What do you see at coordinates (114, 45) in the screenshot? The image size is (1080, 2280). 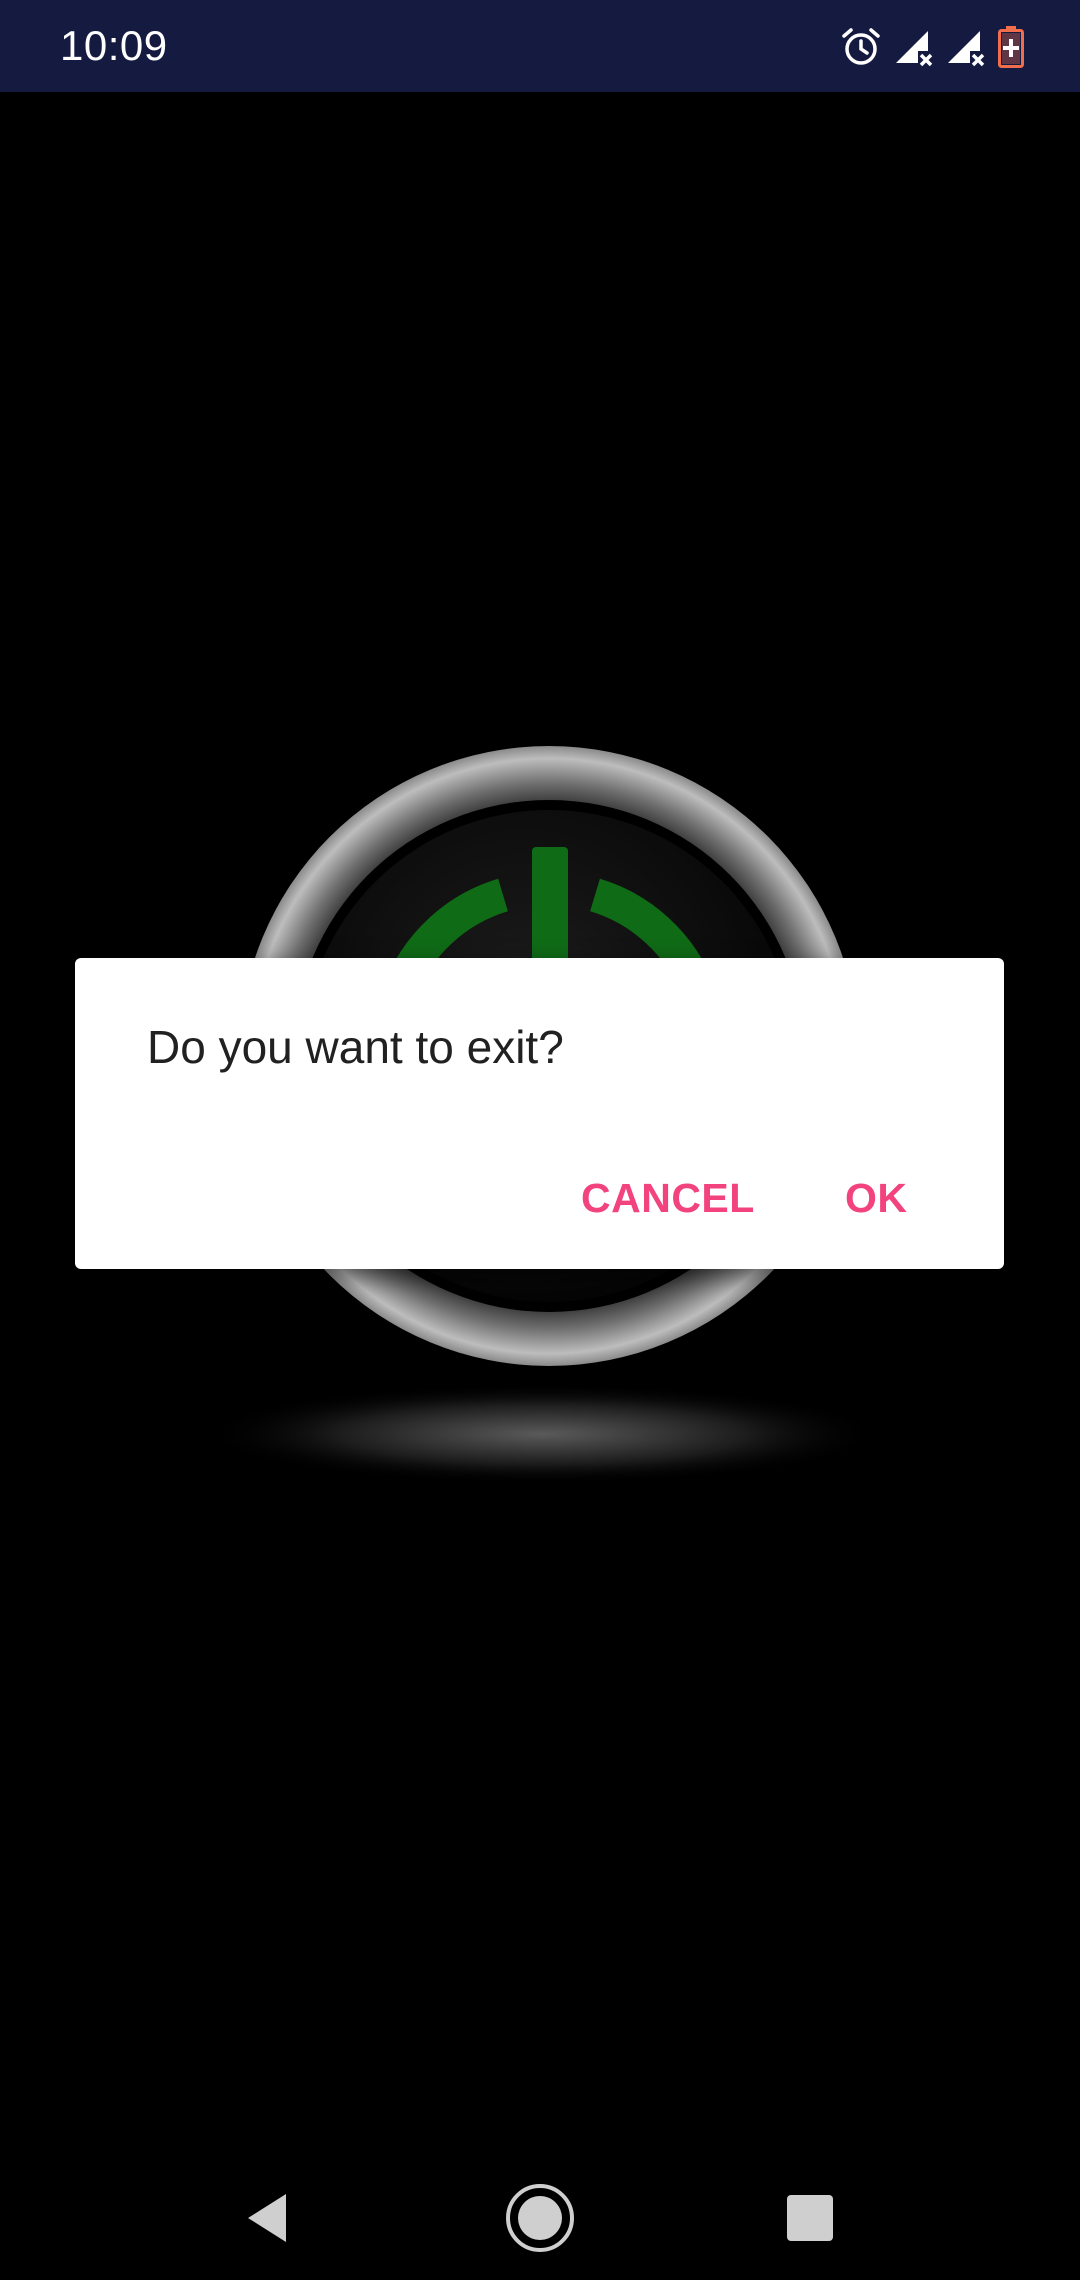 I see `status-time: 10:09` at bounding box center [114, 45].